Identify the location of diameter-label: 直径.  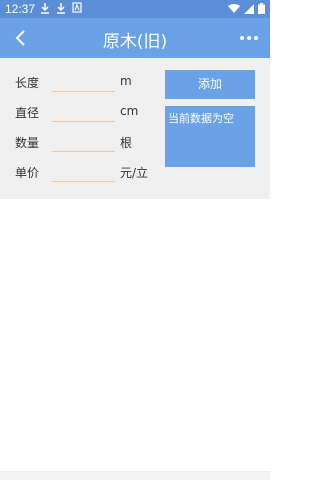
(27, 113).